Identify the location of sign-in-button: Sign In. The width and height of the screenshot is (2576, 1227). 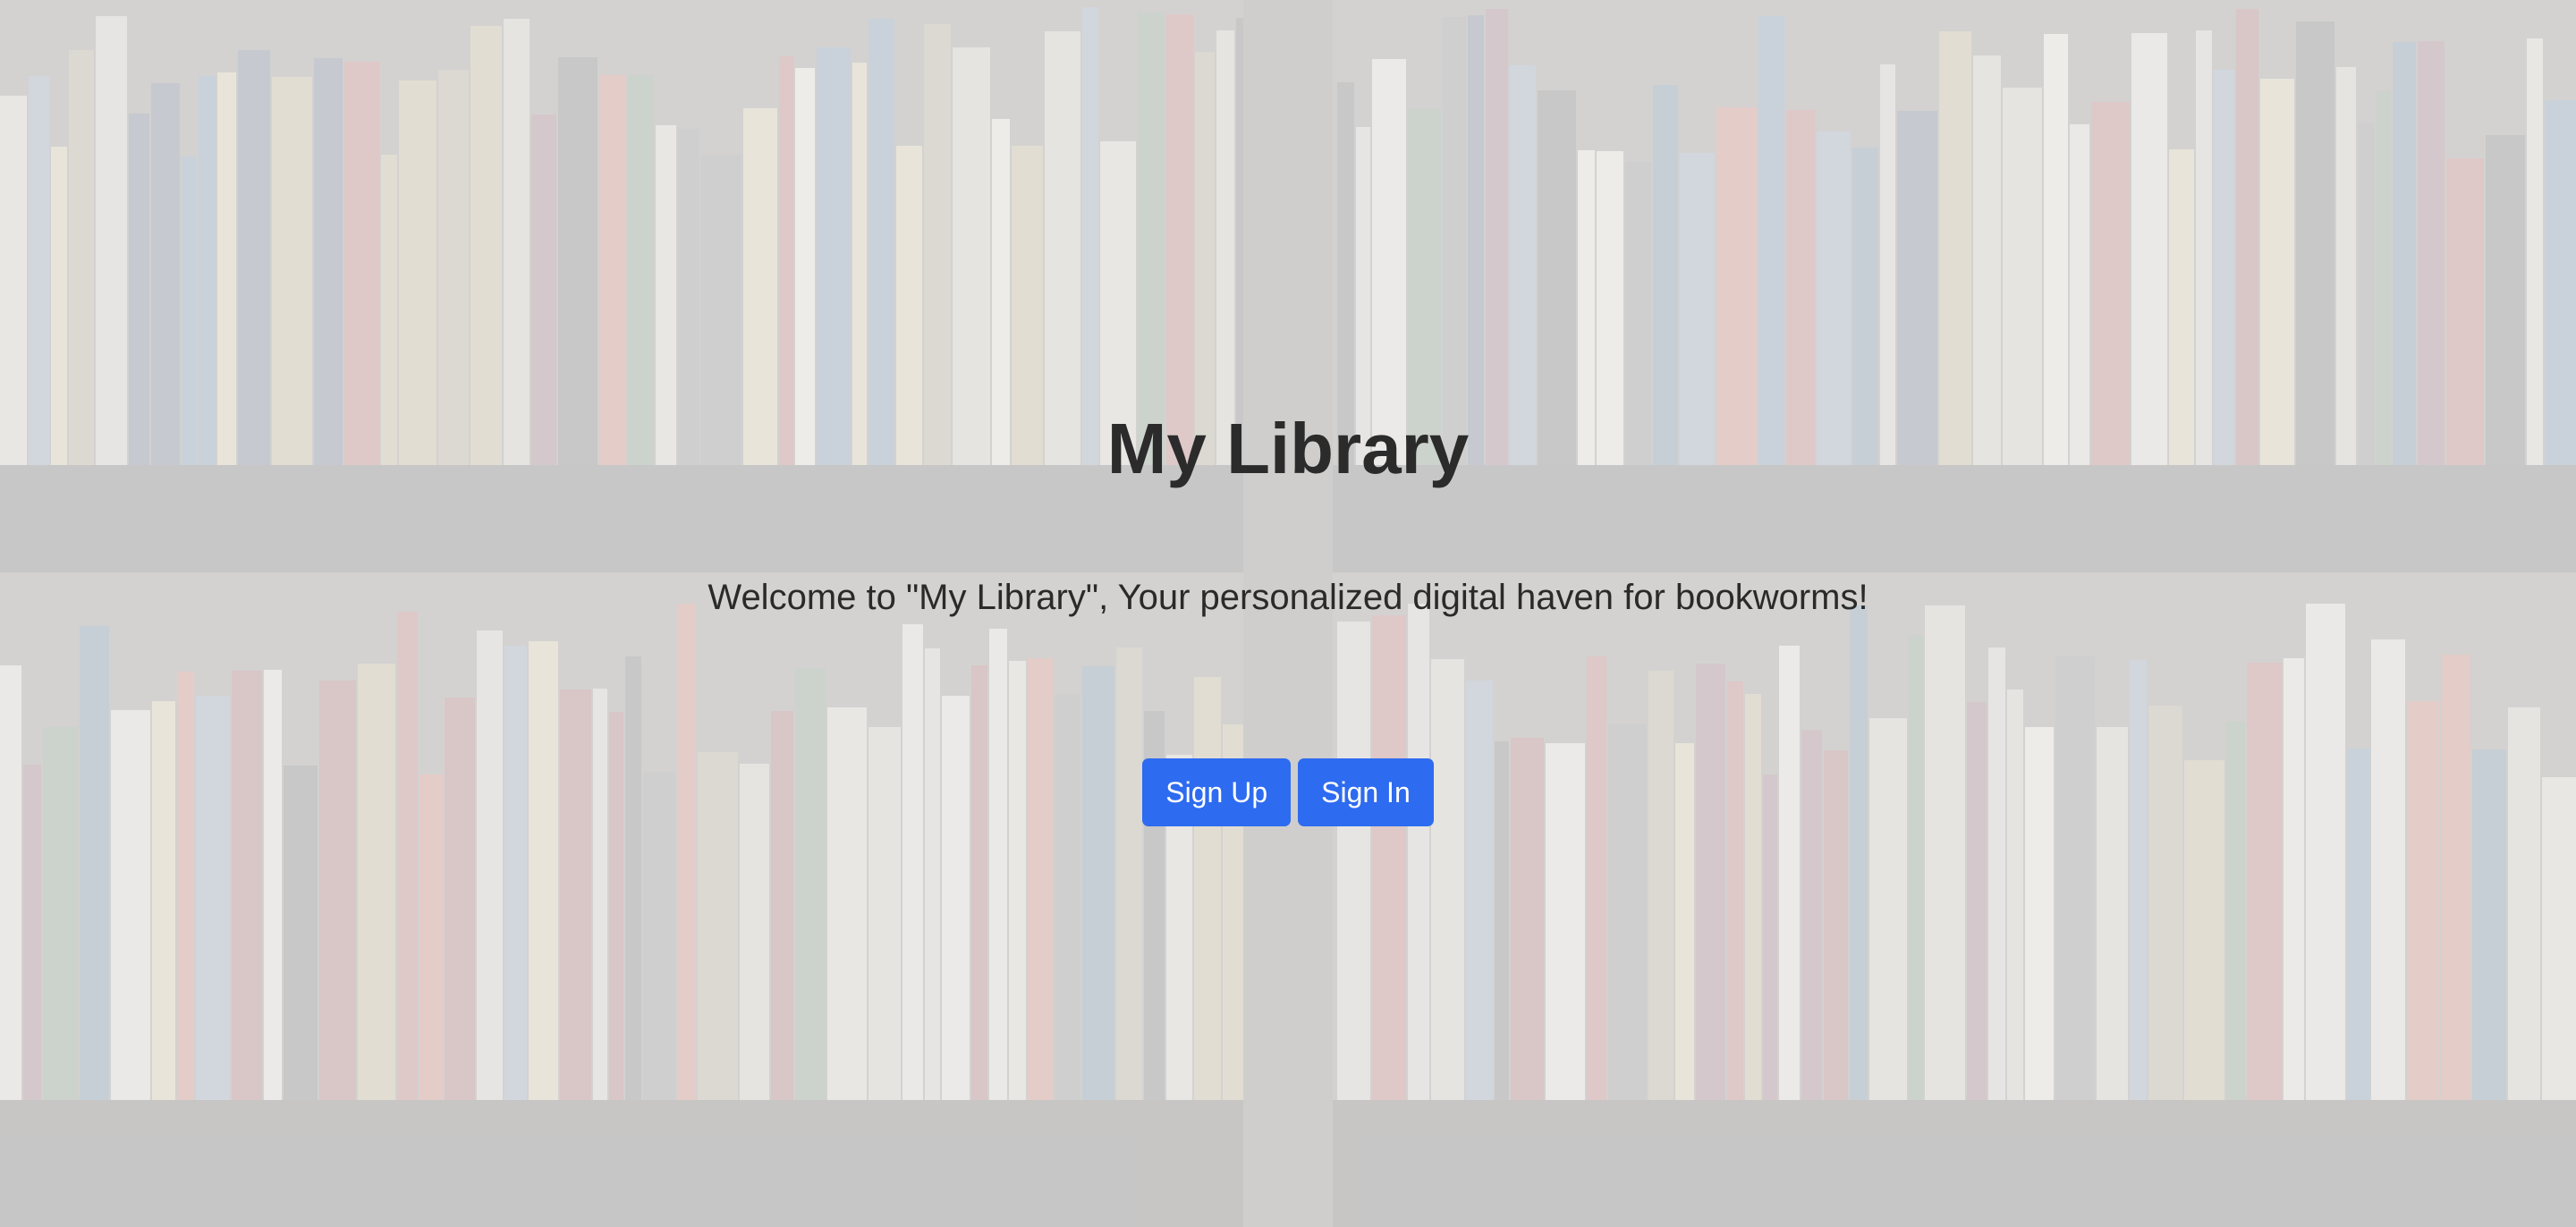
(1366, 792).